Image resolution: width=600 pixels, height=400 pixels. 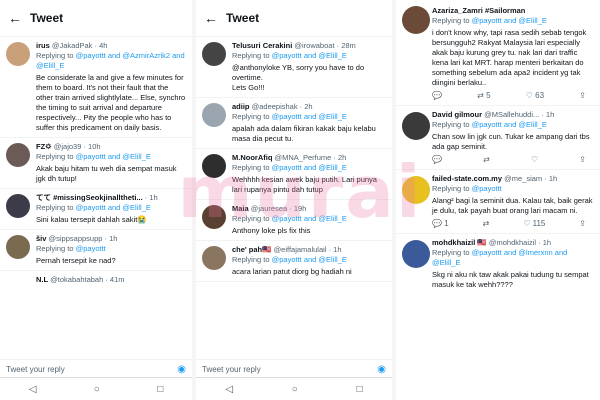 I want to click on tweet-actions: 💬 1 ⇄ ♡ 115 ⇪, so click(x=513, y=224).